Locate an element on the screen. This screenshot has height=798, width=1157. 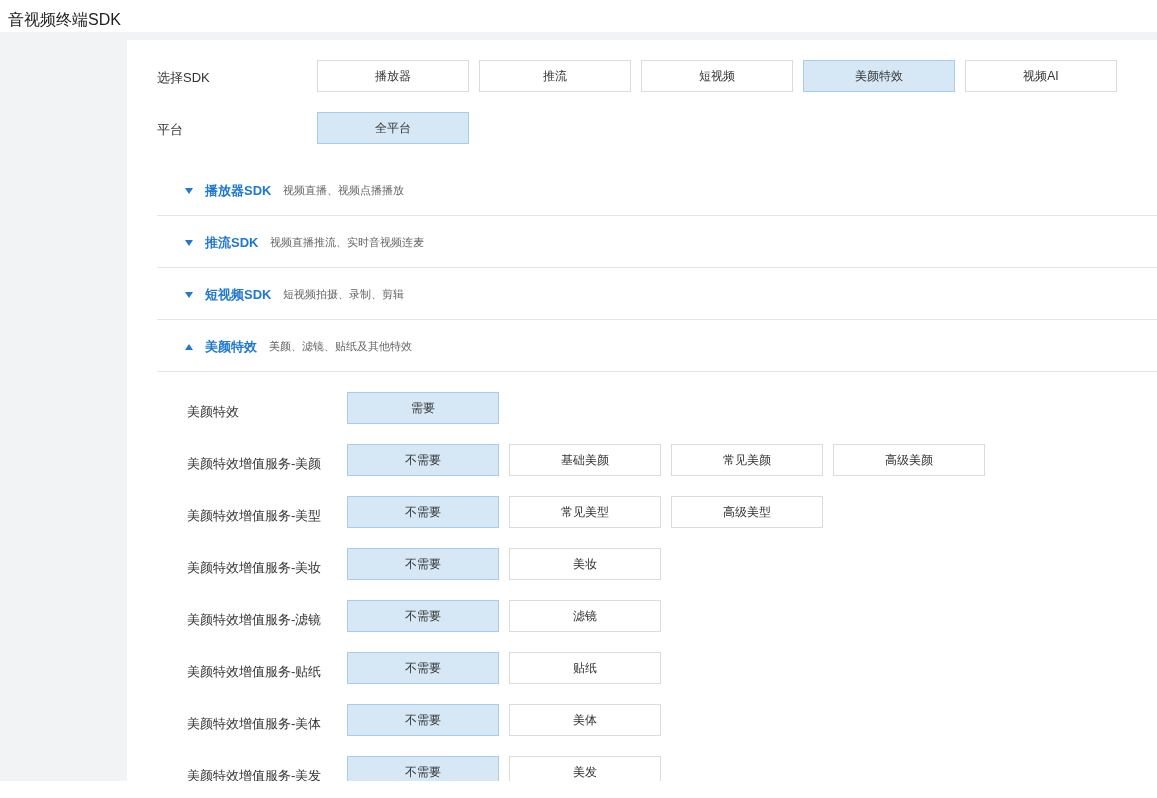
option-button: 全平台 is located at coordinates (393, 128).